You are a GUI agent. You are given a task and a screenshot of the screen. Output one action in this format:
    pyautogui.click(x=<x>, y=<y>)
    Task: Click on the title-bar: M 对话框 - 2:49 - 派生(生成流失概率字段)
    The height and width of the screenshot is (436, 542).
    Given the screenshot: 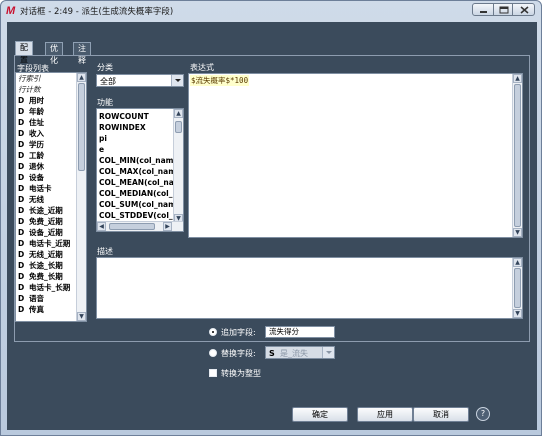 What is the action you would take?
    pyautogui.click(x=271, y=11)
    